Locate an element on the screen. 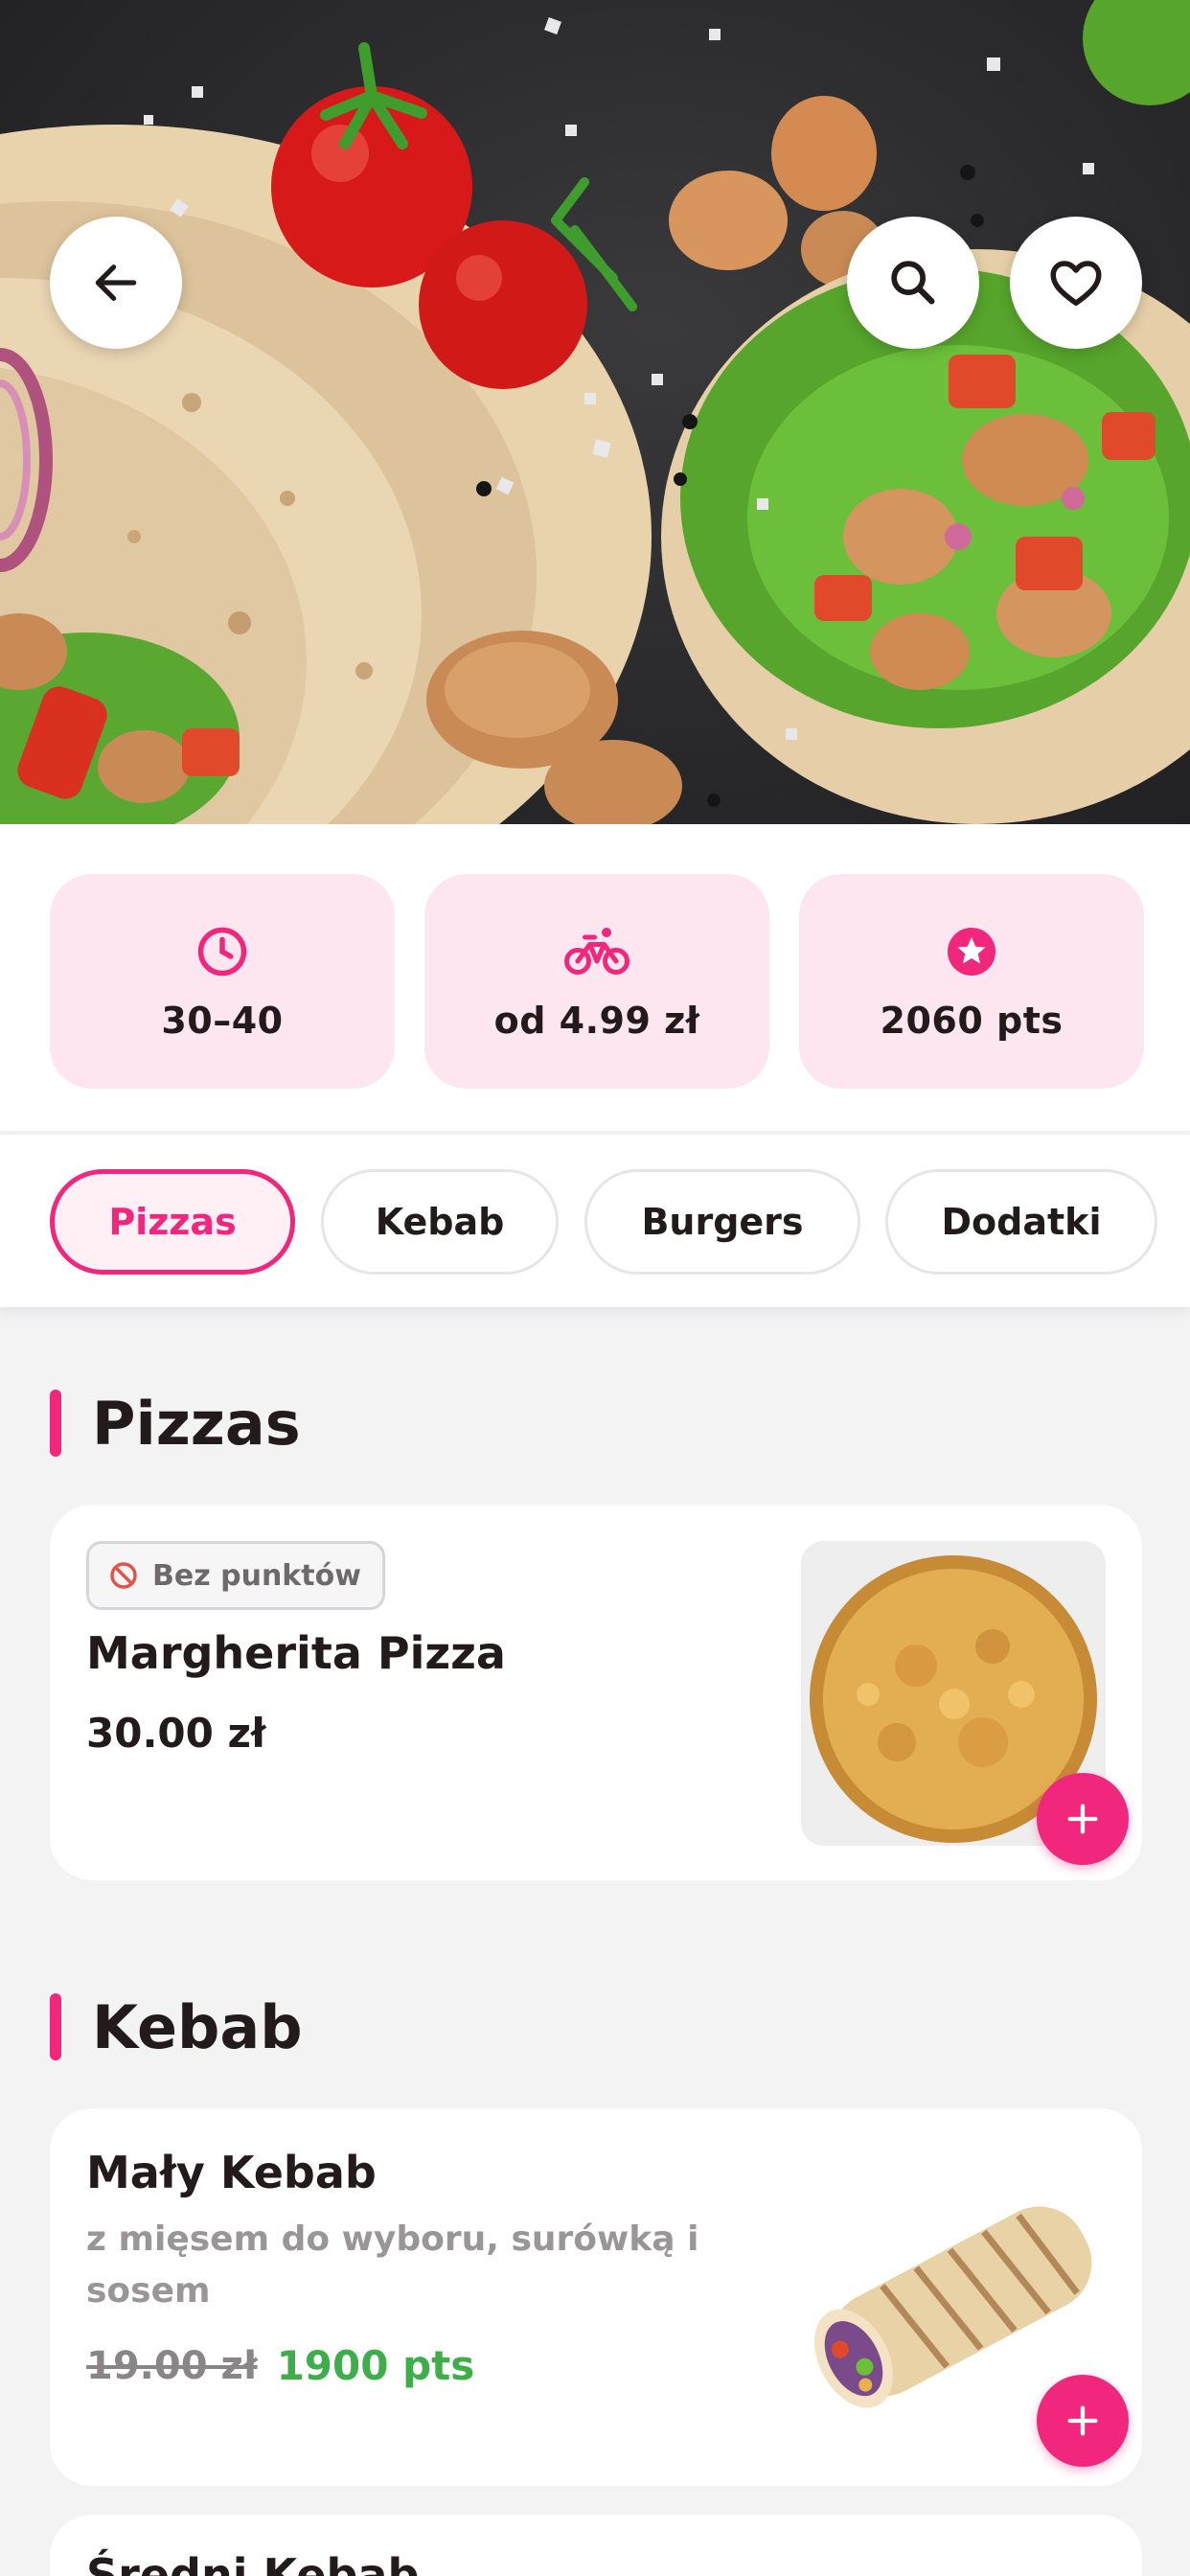  item-name: Mały Kebab is located at coordinates (232, 2172).